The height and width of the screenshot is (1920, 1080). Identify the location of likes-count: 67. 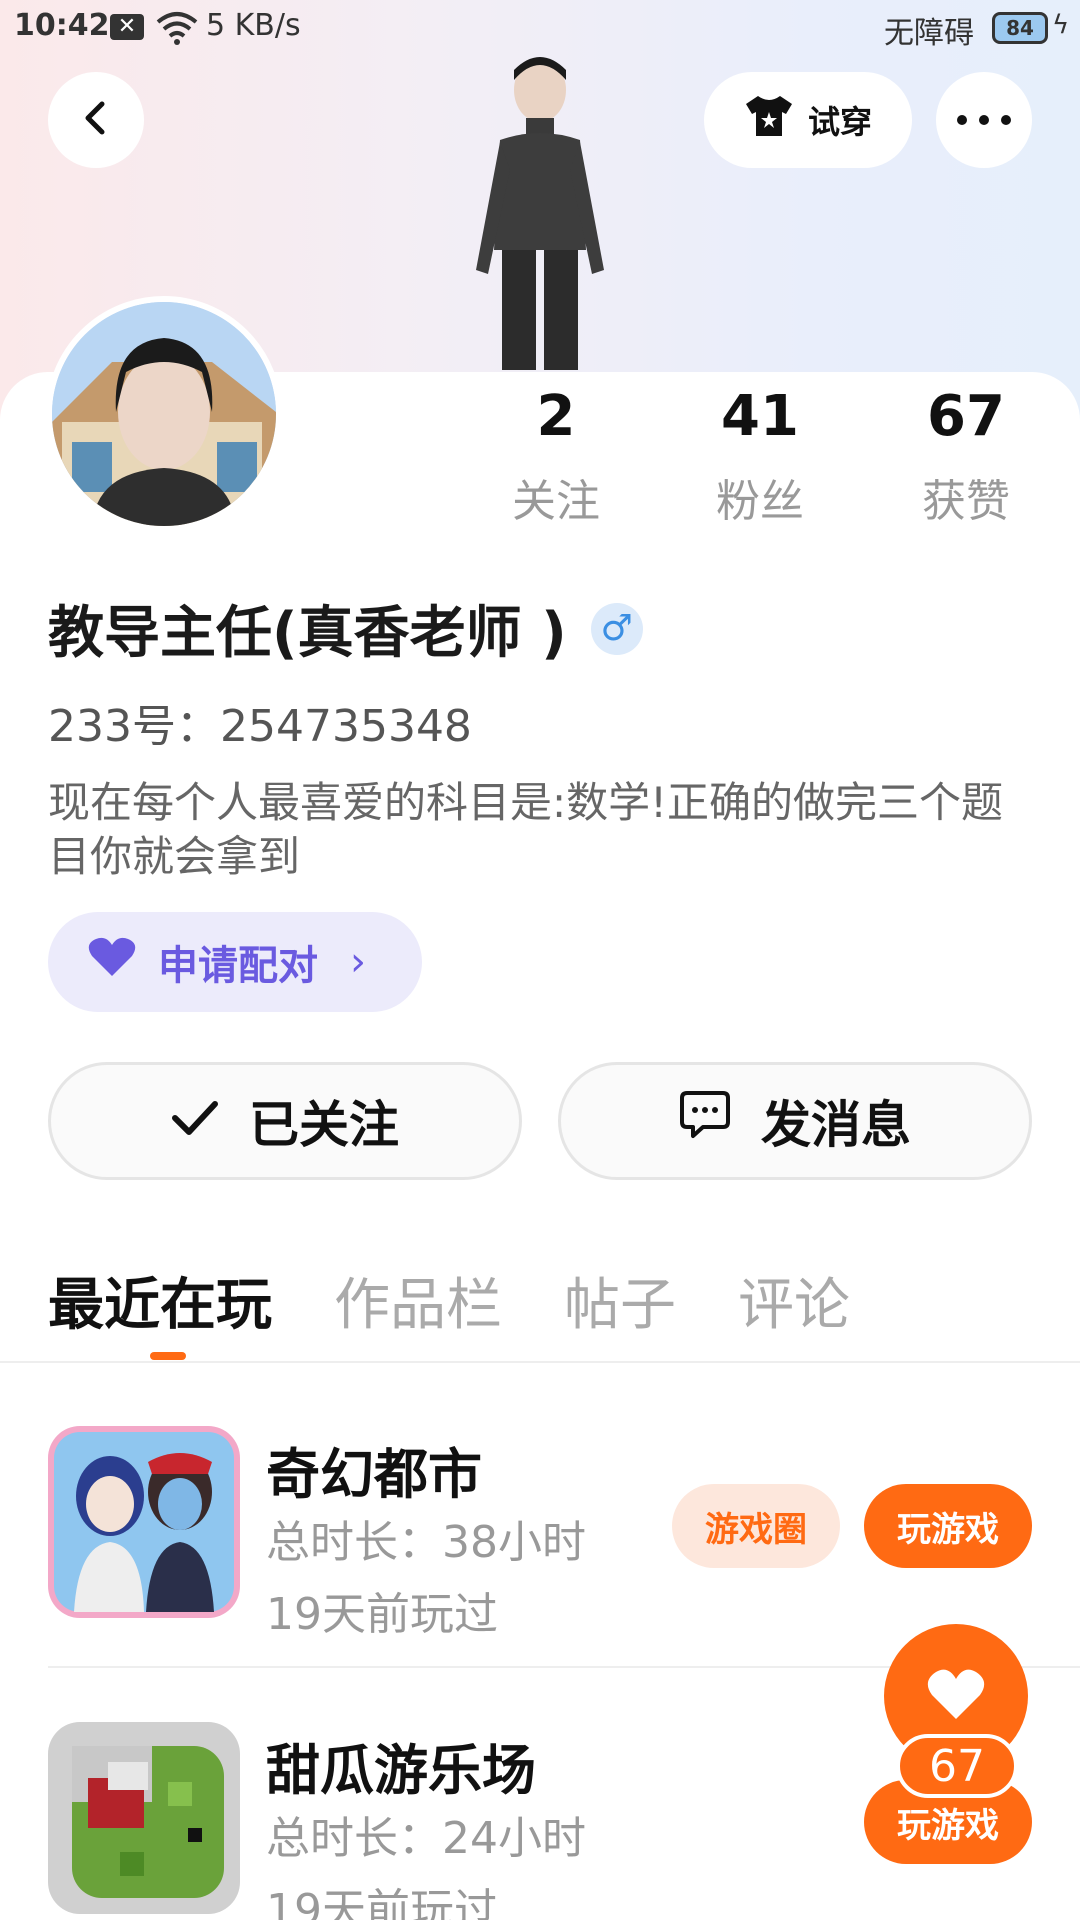
(966, 416).